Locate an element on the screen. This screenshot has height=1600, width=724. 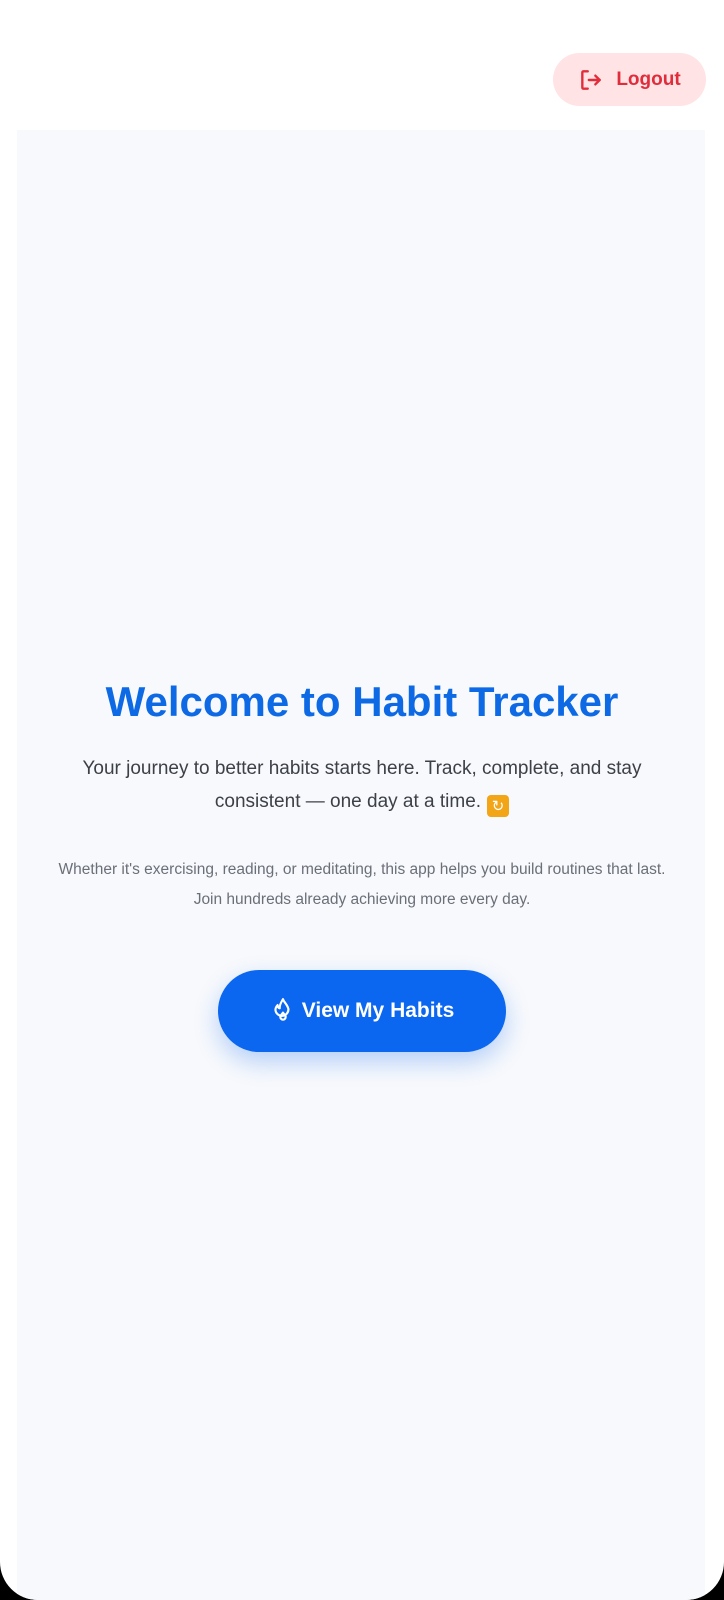
flame-icon is located at coordinates (283, 1011).